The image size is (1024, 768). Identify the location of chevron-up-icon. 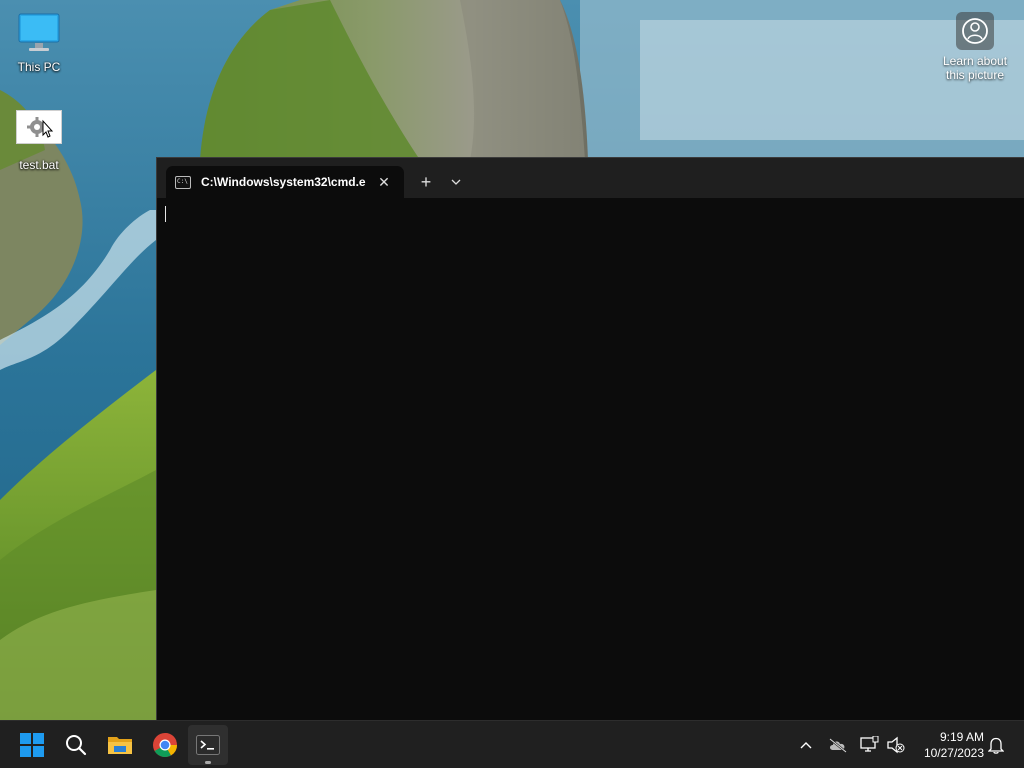
(806, 745).